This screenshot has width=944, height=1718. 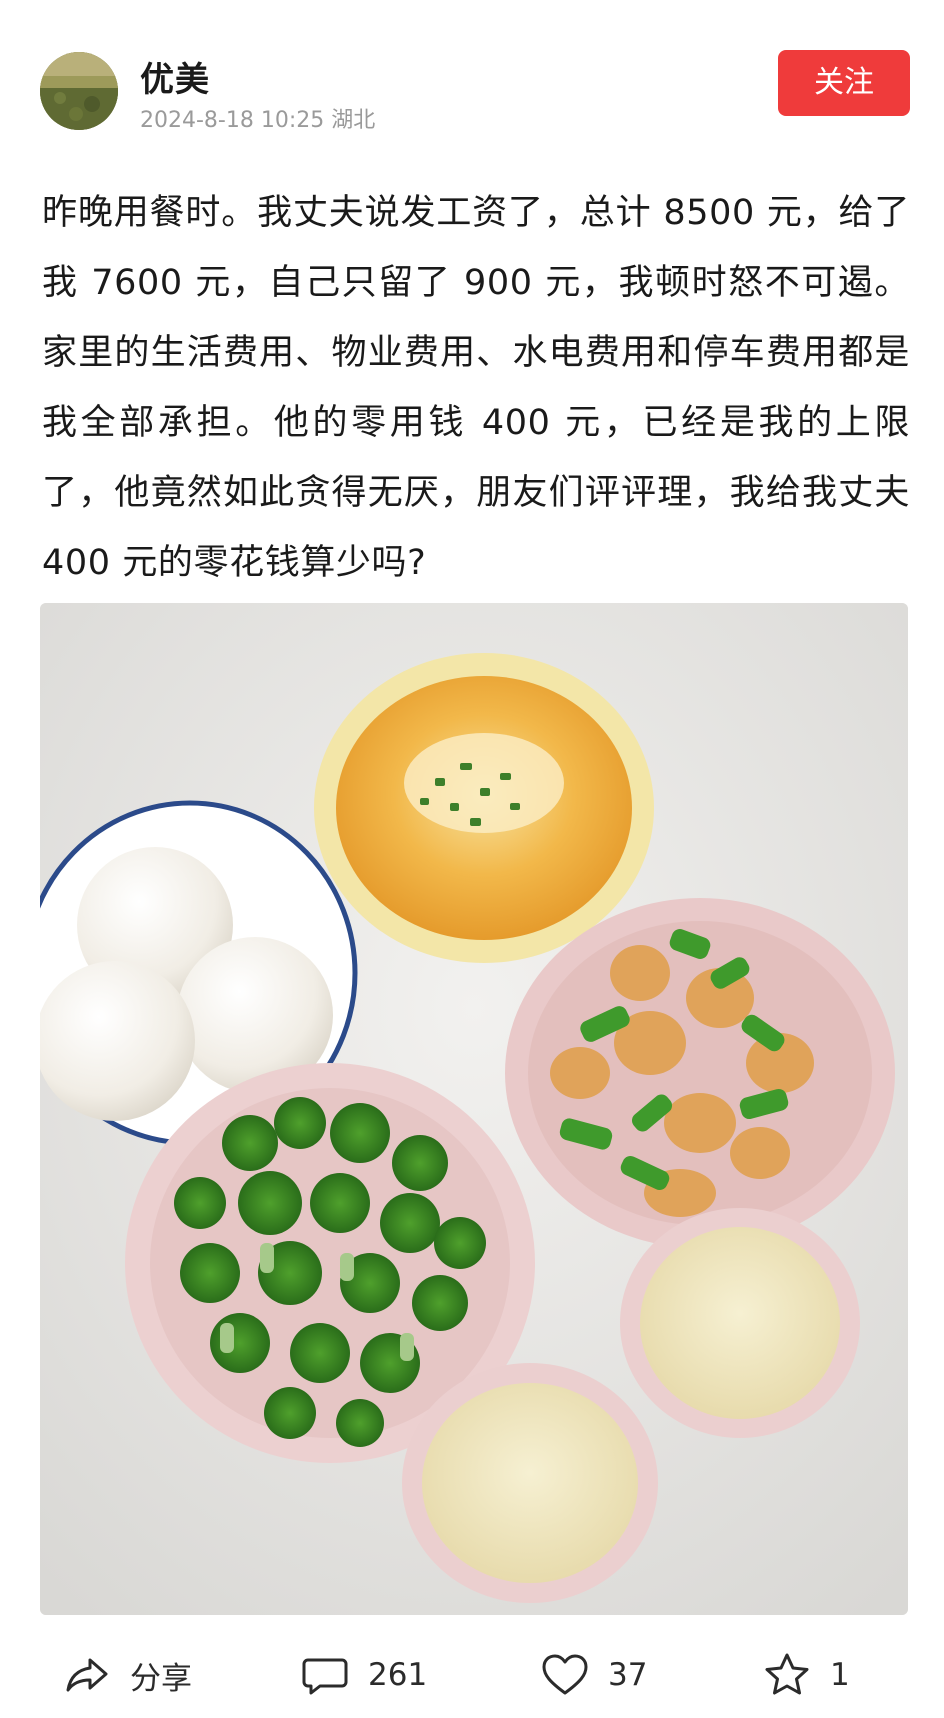 I want to click on porridge-bowl-bottom, so click(x=530, y=1483).